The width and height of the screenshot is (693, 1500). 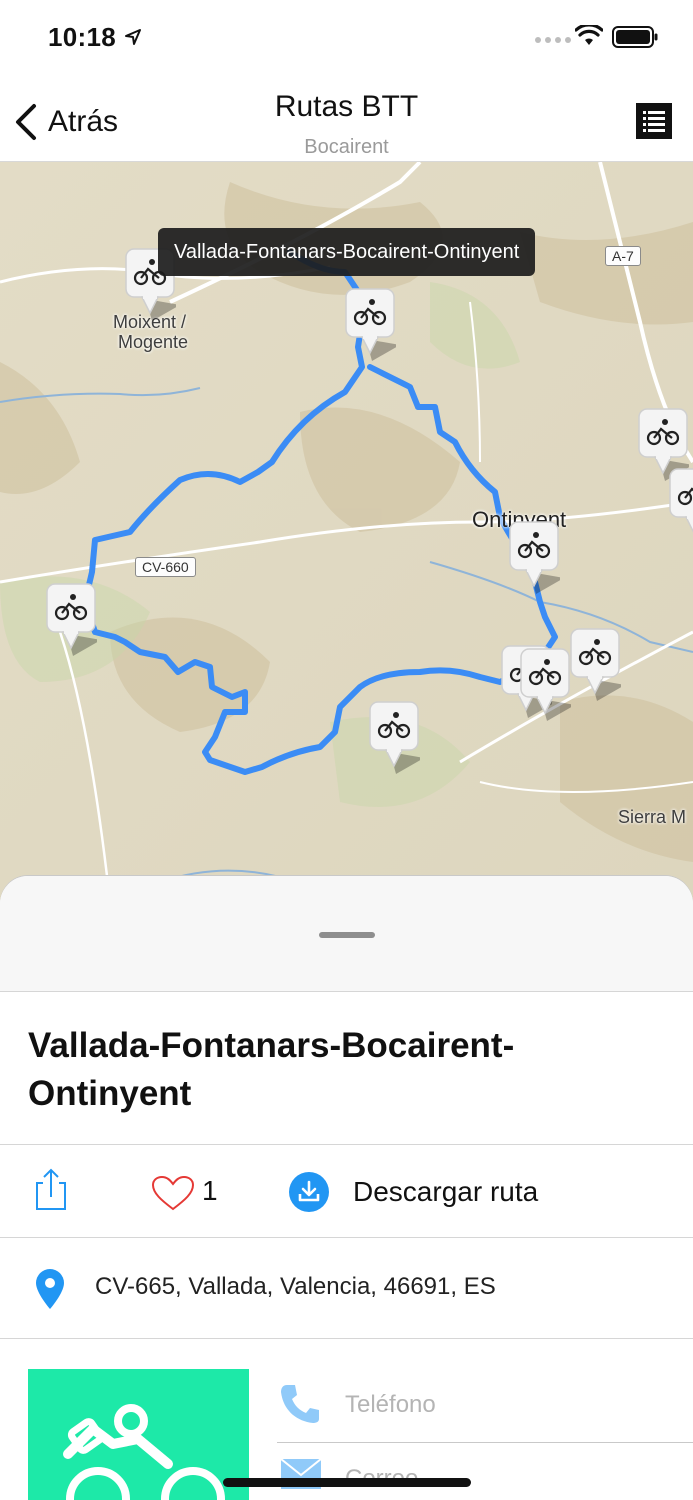 What do you see at coordinates (390, 1404) in the screenshot?
I see `phone-placeholder: Teléfono` at bounding box center [390, 1404].